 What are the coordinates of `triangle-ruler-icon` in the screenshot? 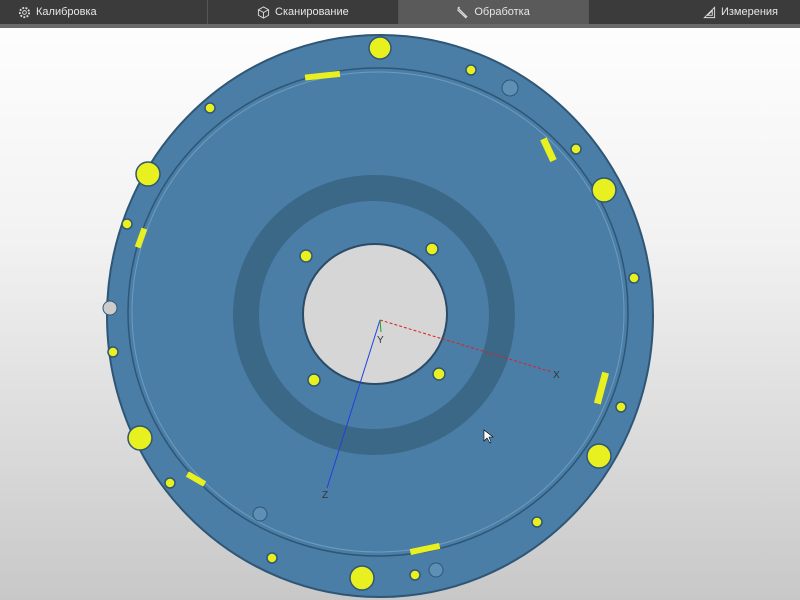 It's located at (709, 11).